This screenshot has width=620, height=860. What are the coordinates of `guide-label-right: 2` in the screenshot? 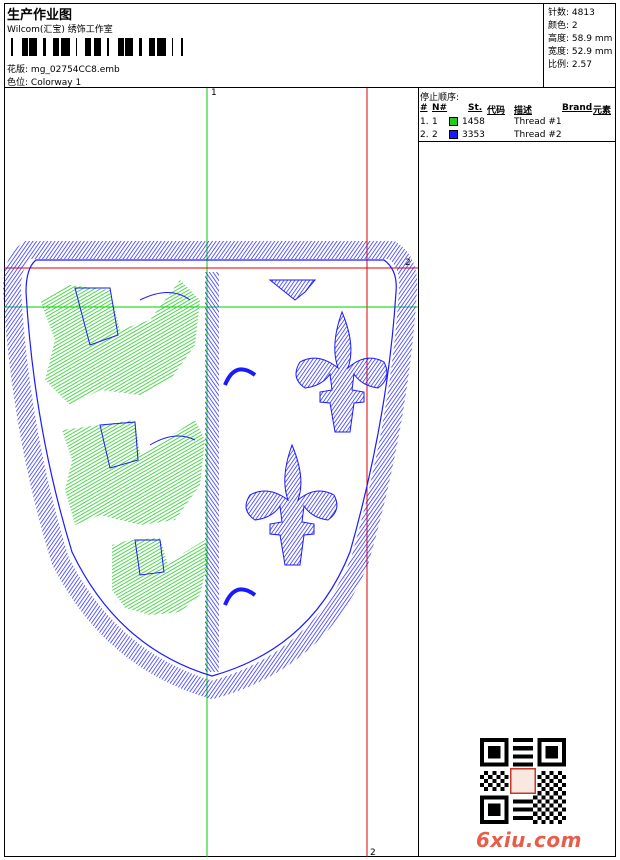 It's located at (408, 263).